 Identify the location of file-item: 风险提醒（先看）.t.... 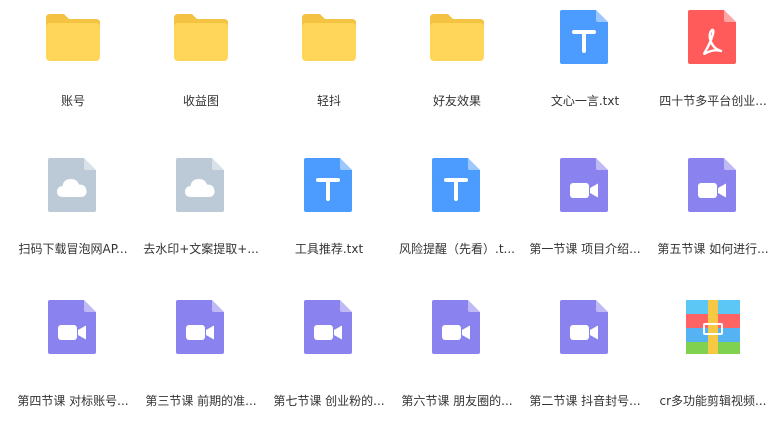
(457, 211).